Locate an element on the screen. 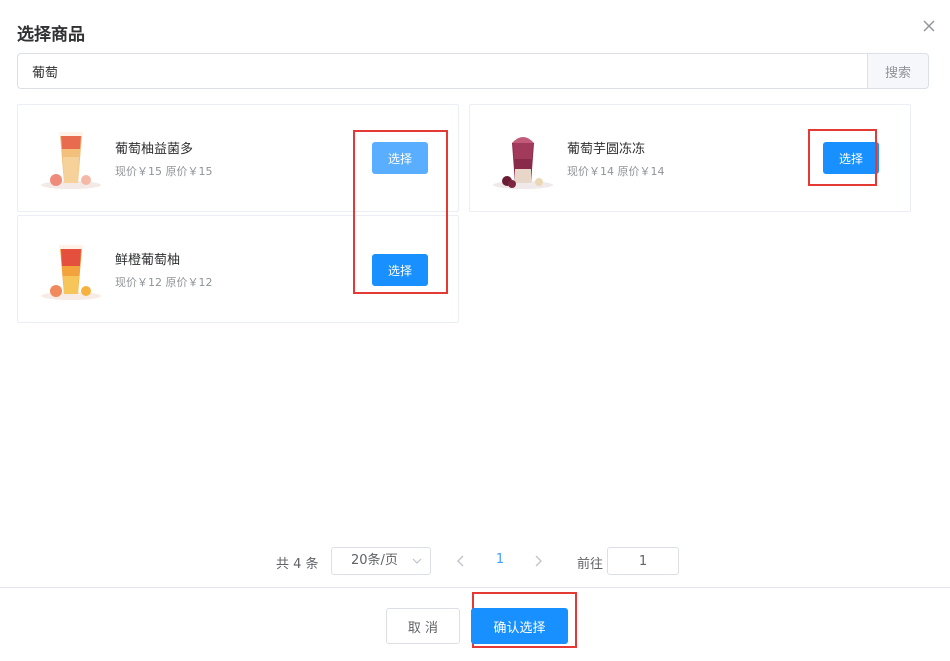 The width and height of the screenshot is (950, 661). page-number: 1 is located at coordinates (500, 559).